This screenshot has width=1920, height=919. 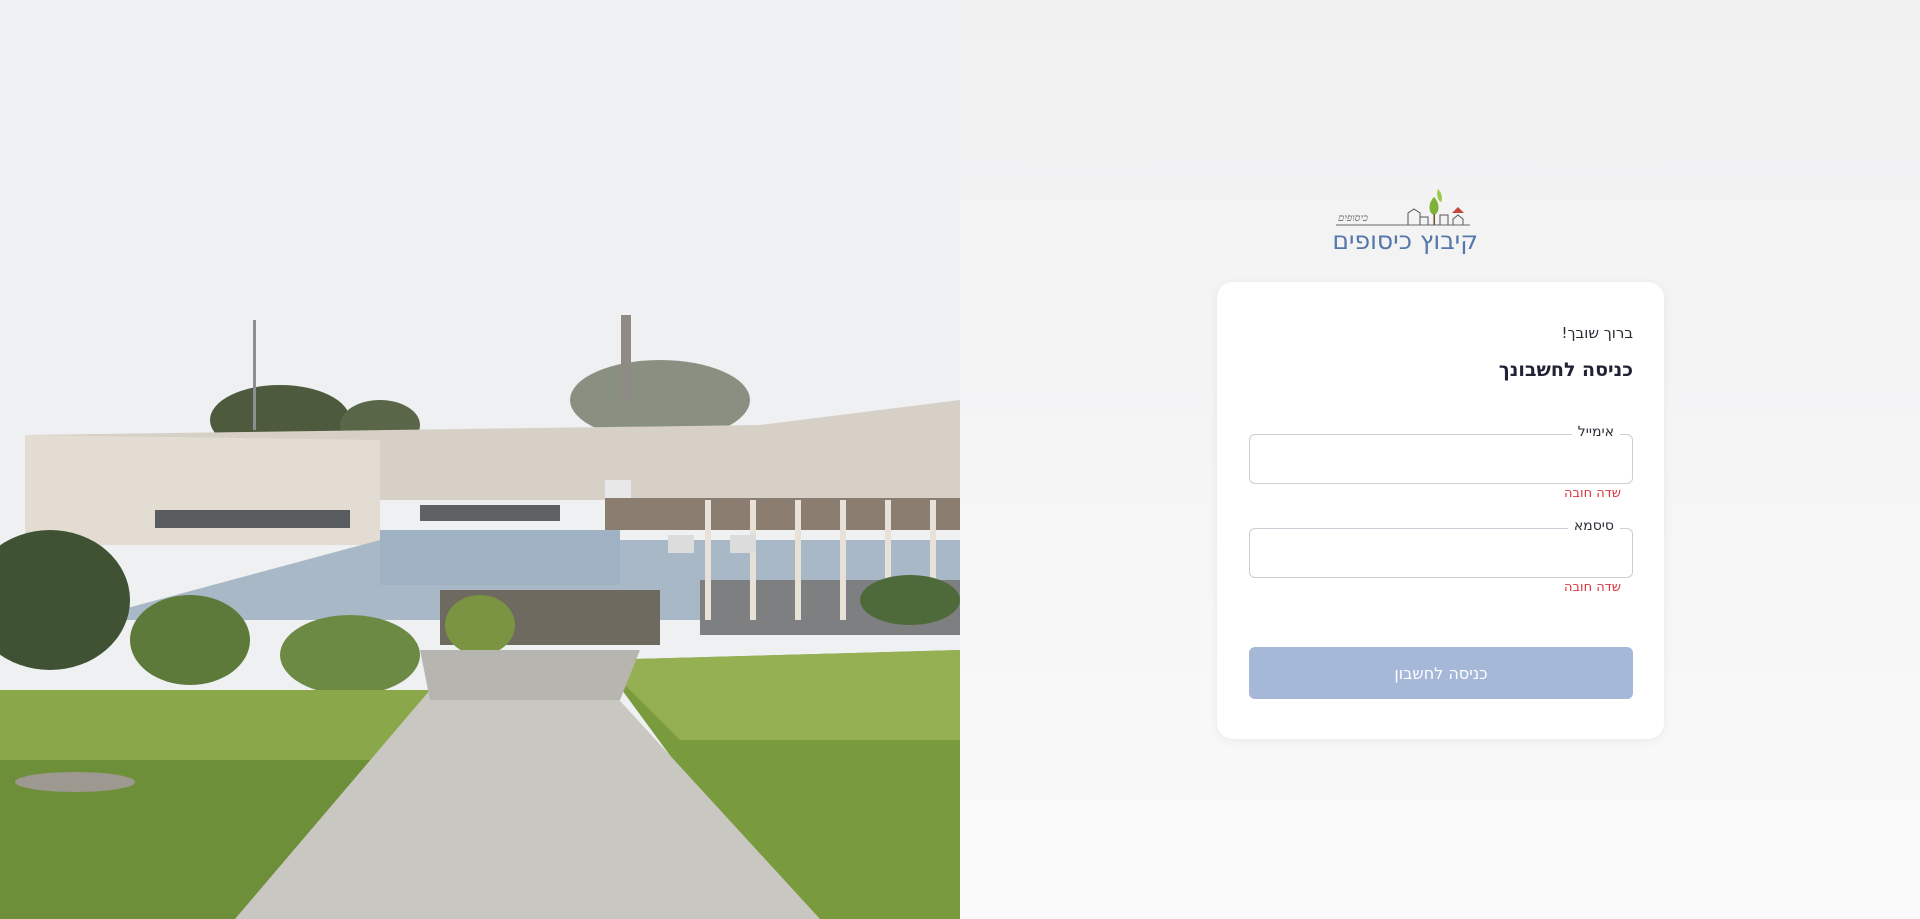 I want to click on email-field: אימייל, so click(x=1441, y=453).